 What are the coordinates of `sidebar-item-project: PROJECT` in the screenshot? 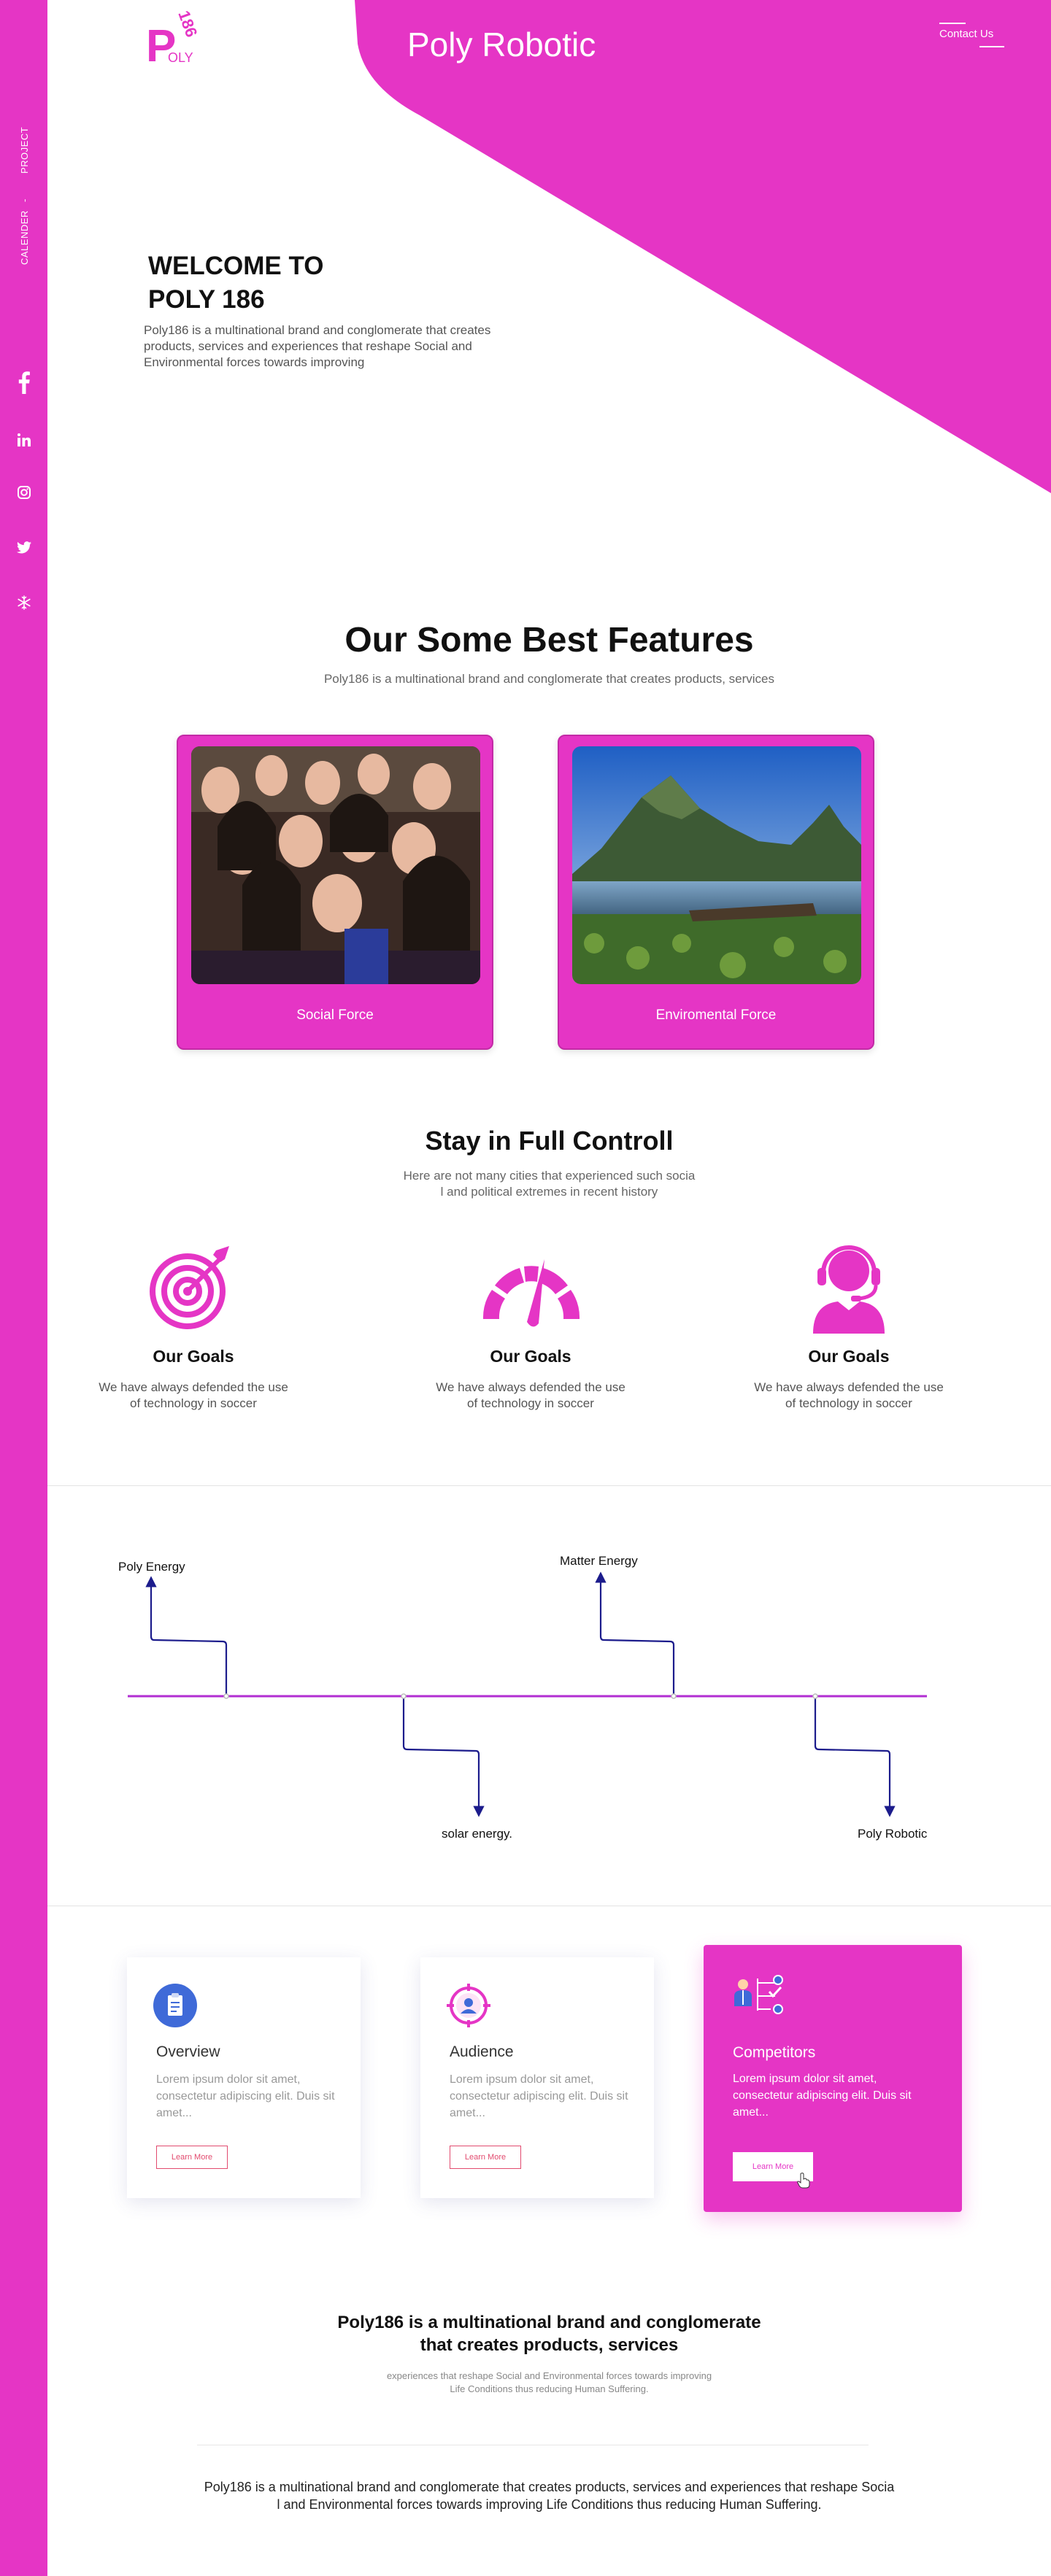 It's located at (24, 150).